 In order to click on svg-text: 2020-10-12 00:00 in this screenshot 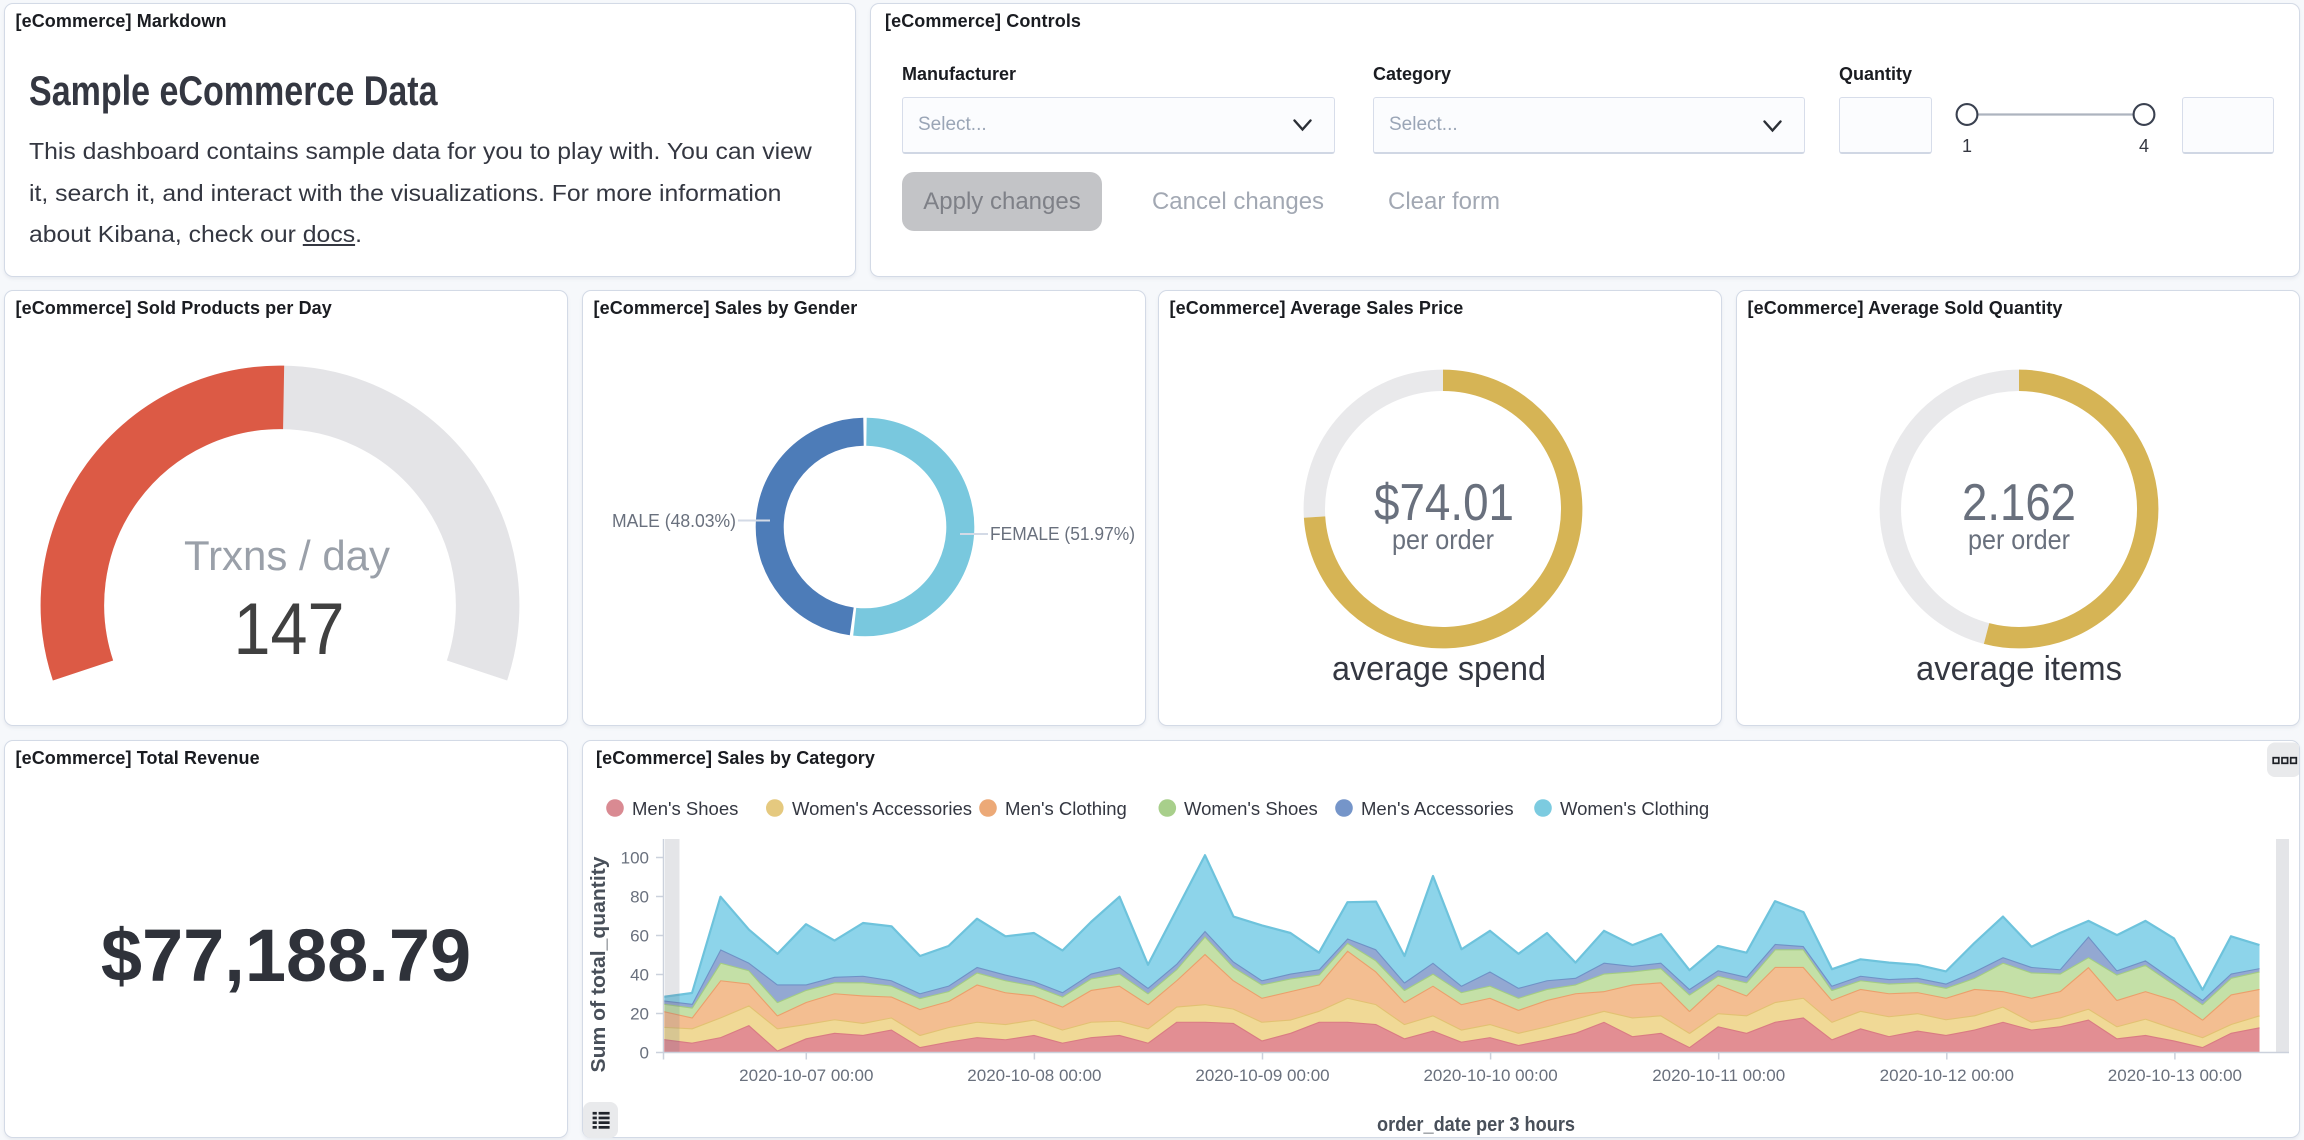, I will do `click(1947, 1075)`.